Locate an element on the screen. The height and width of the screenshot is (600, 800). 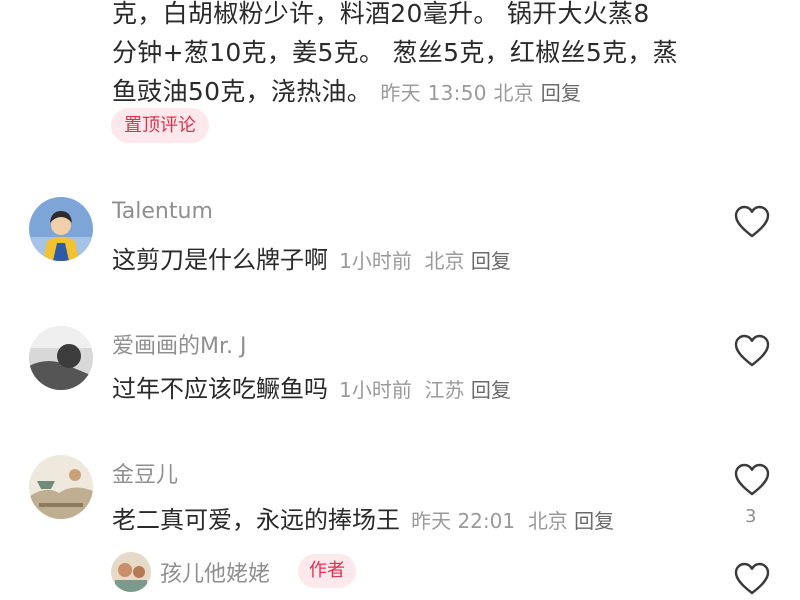
comment-meta: 昨天 22:01 北京 回复 is located at coordinates (512, 521).